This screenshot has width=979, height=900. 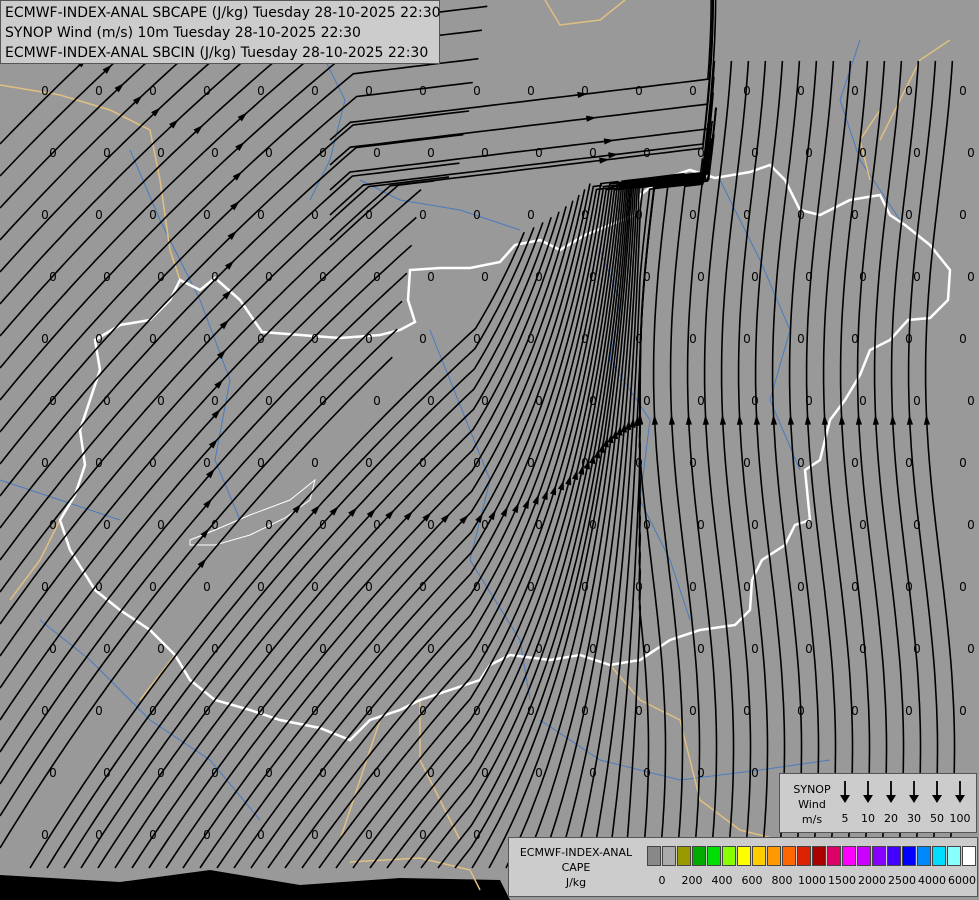 I want to click on cape-legend-tick: 6000, so click(x=962, y=880).